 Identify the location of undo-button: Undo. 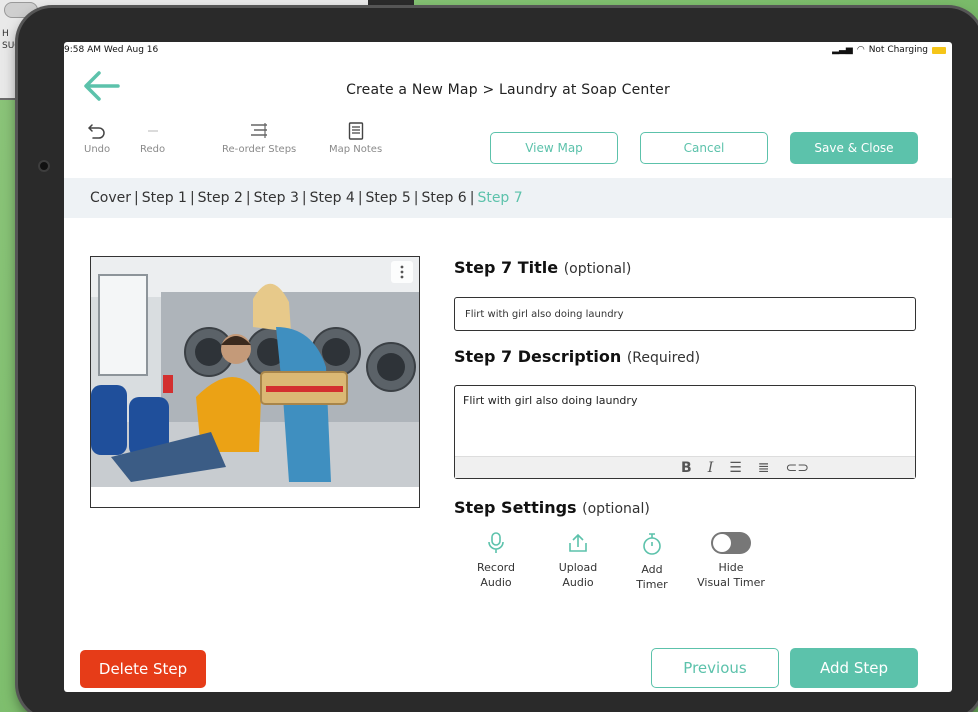
(97, 138).